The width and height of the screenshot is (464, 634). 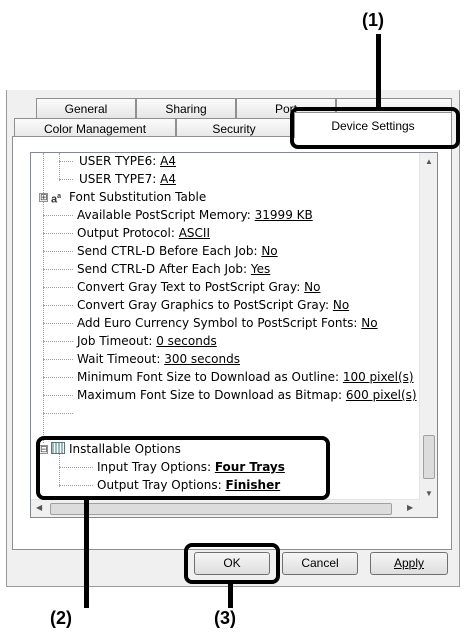 I want to click on callout-2-leader, so click(x=86, y=553).